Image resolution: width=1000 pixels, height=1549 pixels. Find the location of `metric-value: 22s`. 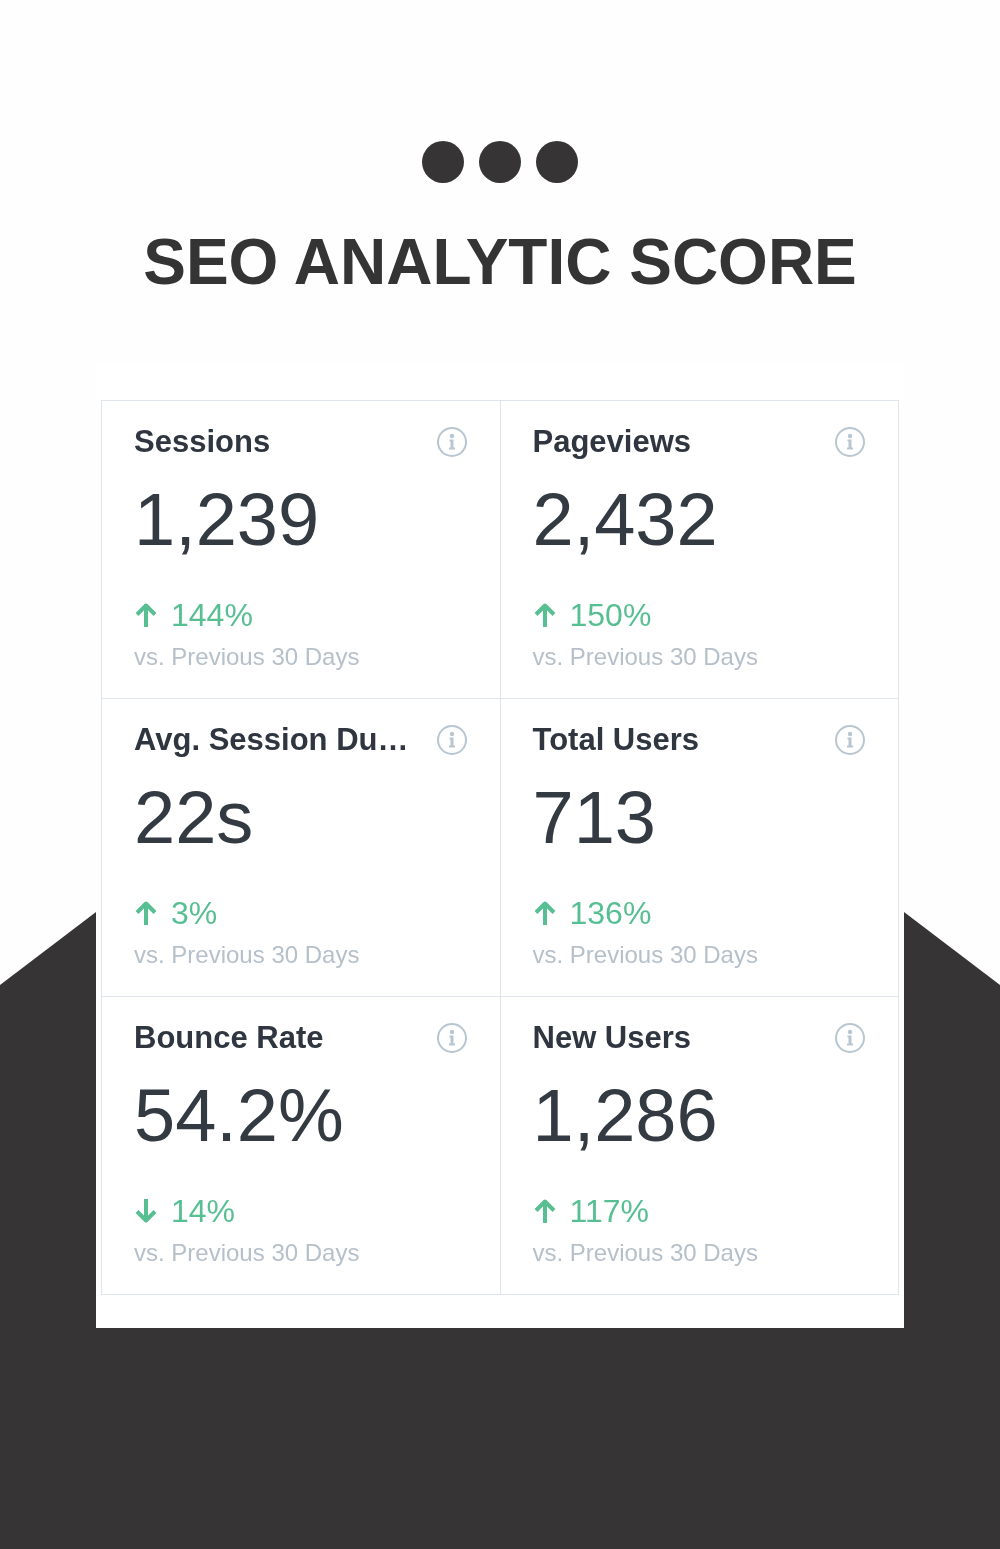

metric-value: 22s is located at coordinates (194, 817).